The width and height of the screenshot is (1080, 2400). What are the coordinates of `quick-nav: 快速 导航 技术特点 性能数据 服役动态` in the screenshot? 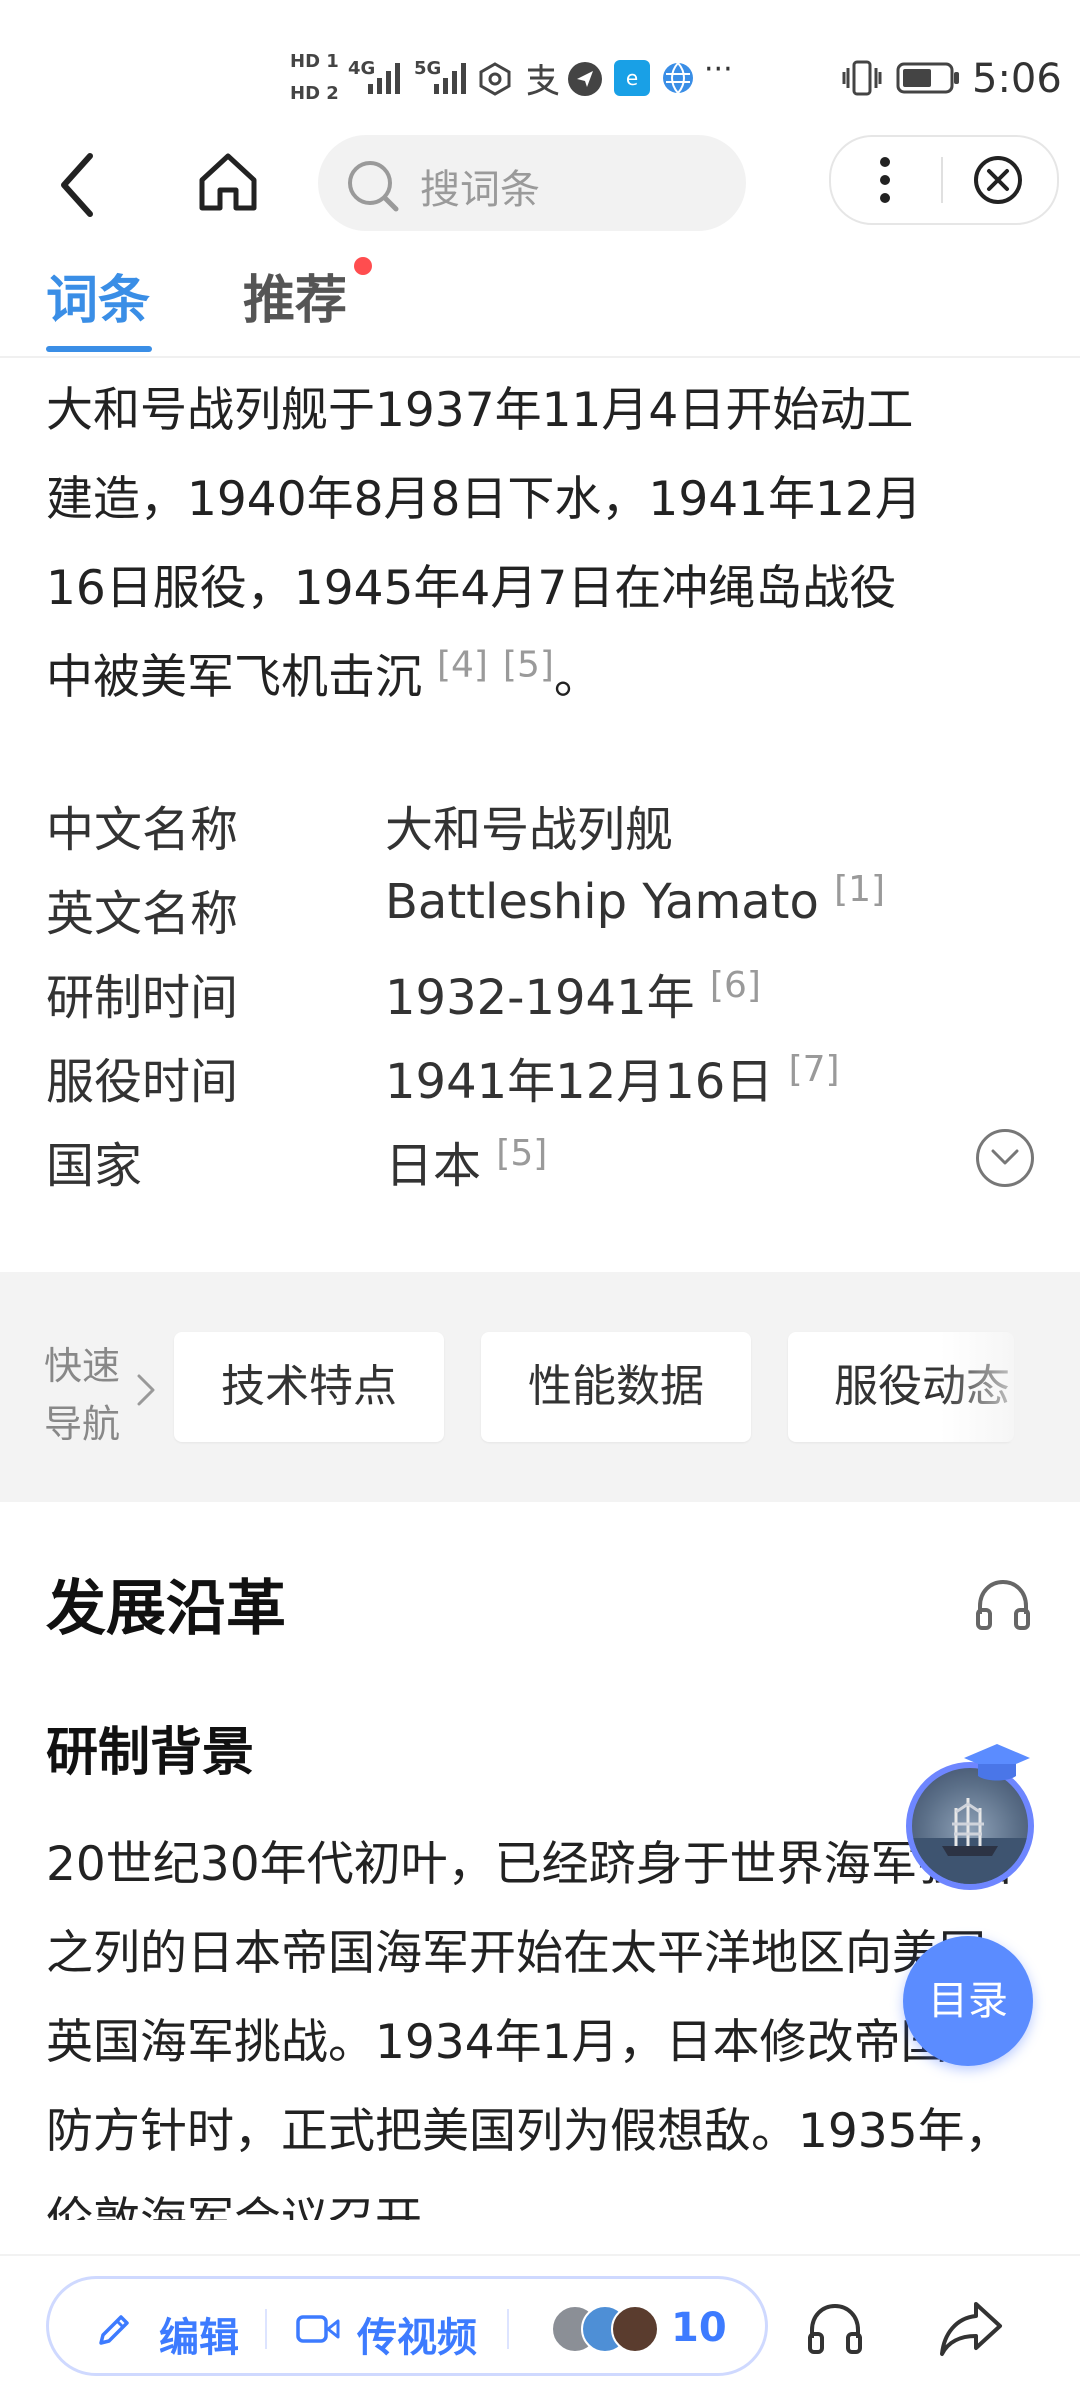 It's located at (540, 1387).